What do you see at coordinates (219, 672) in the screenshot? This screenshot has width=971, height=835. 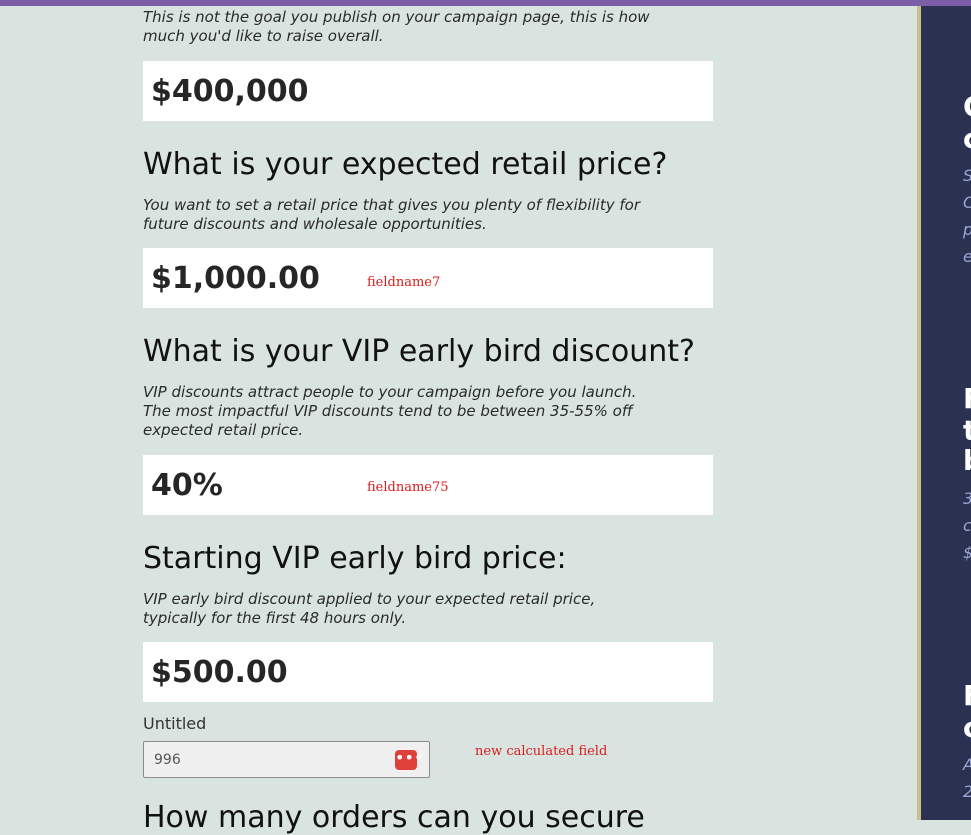 I see `start-price-value: $500.00` at bounding box center [219, 672].